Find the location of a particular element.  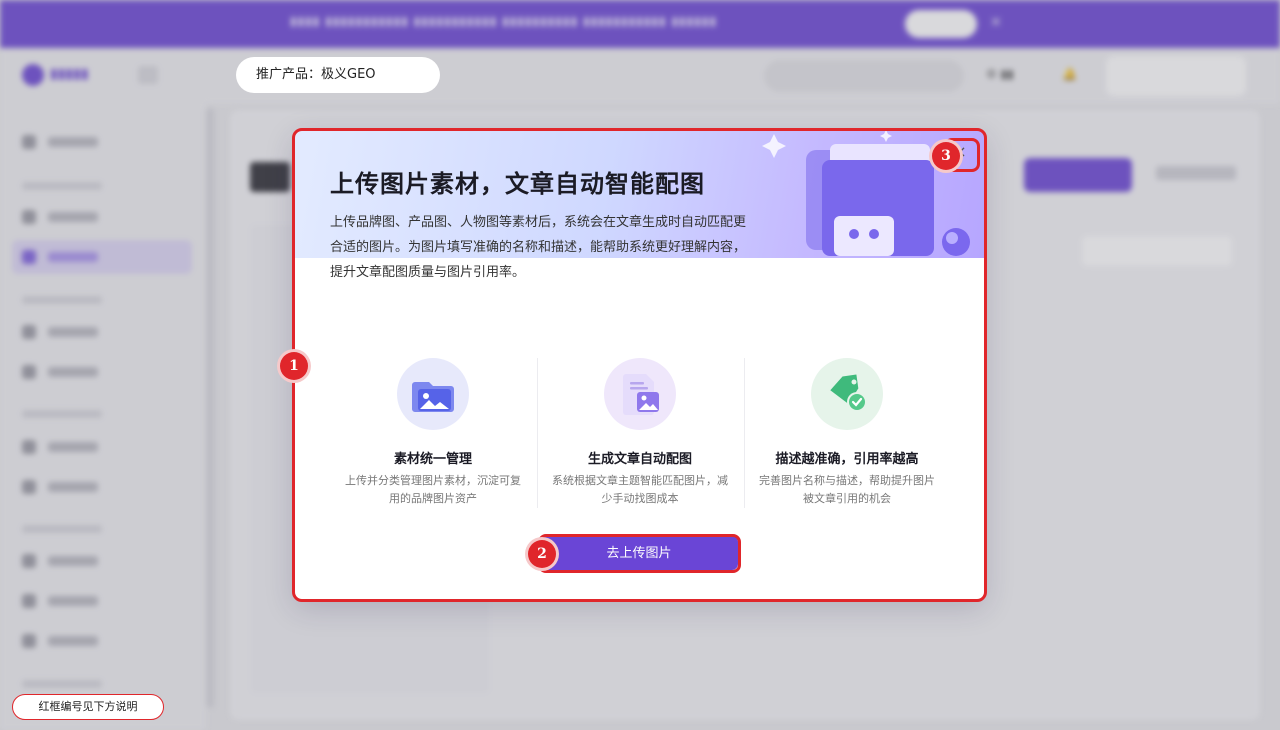

annotation-badge-1: 1 is located at coordinates (294, 366).